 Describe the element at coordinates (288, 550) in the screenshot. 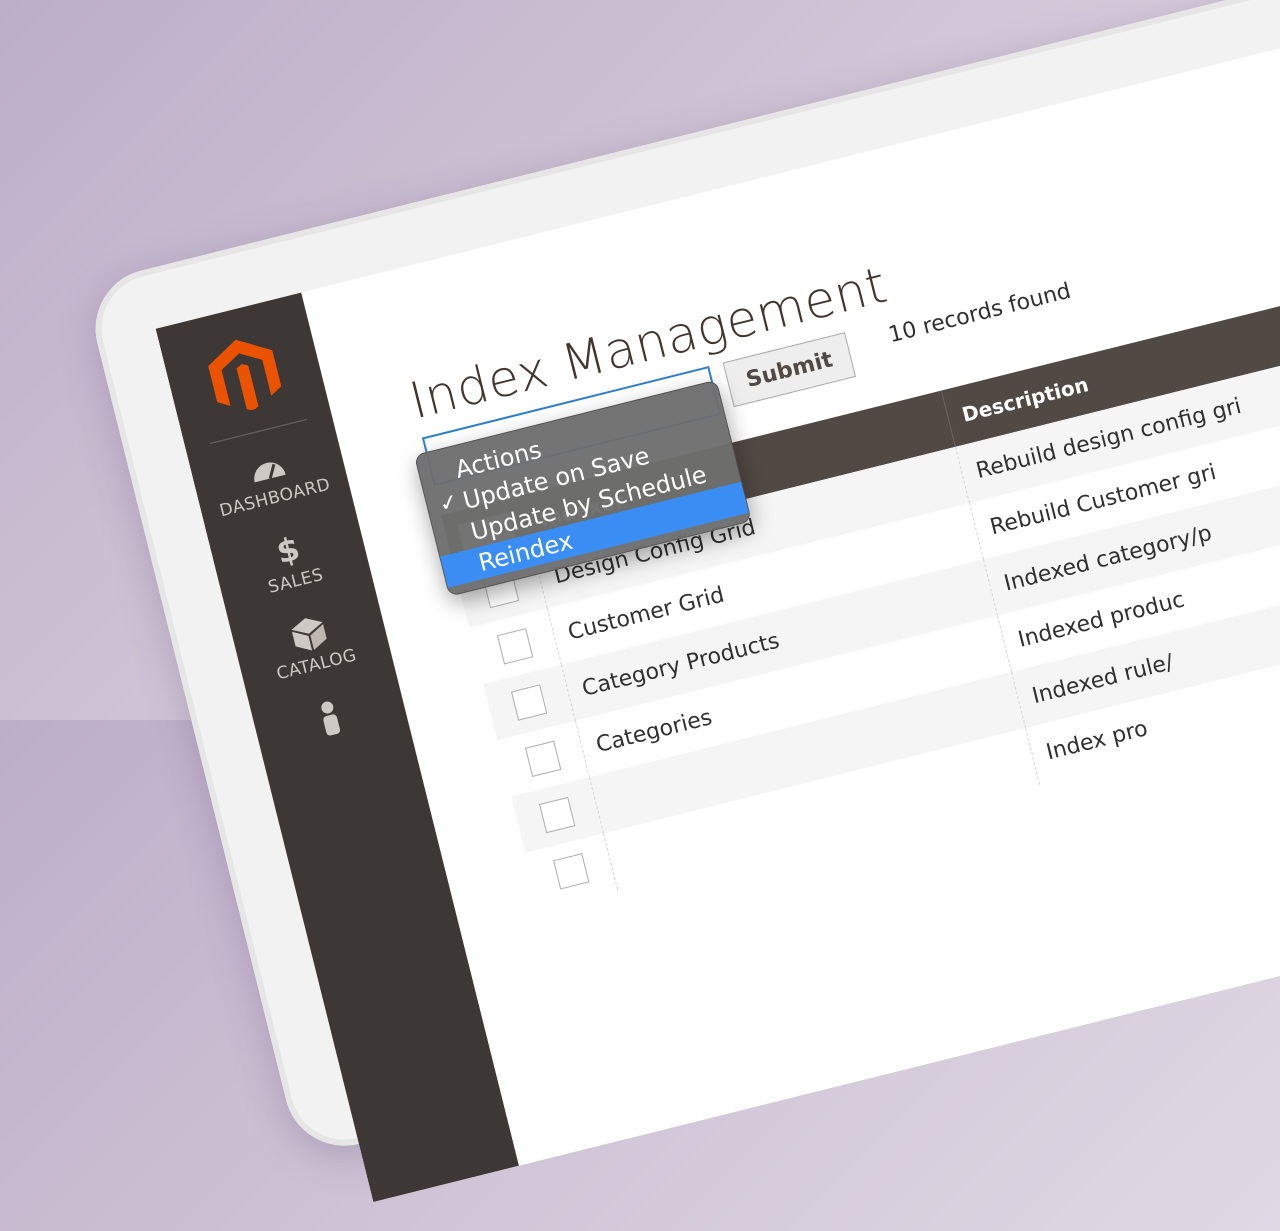

I see `dollar-icon: $` at that location.